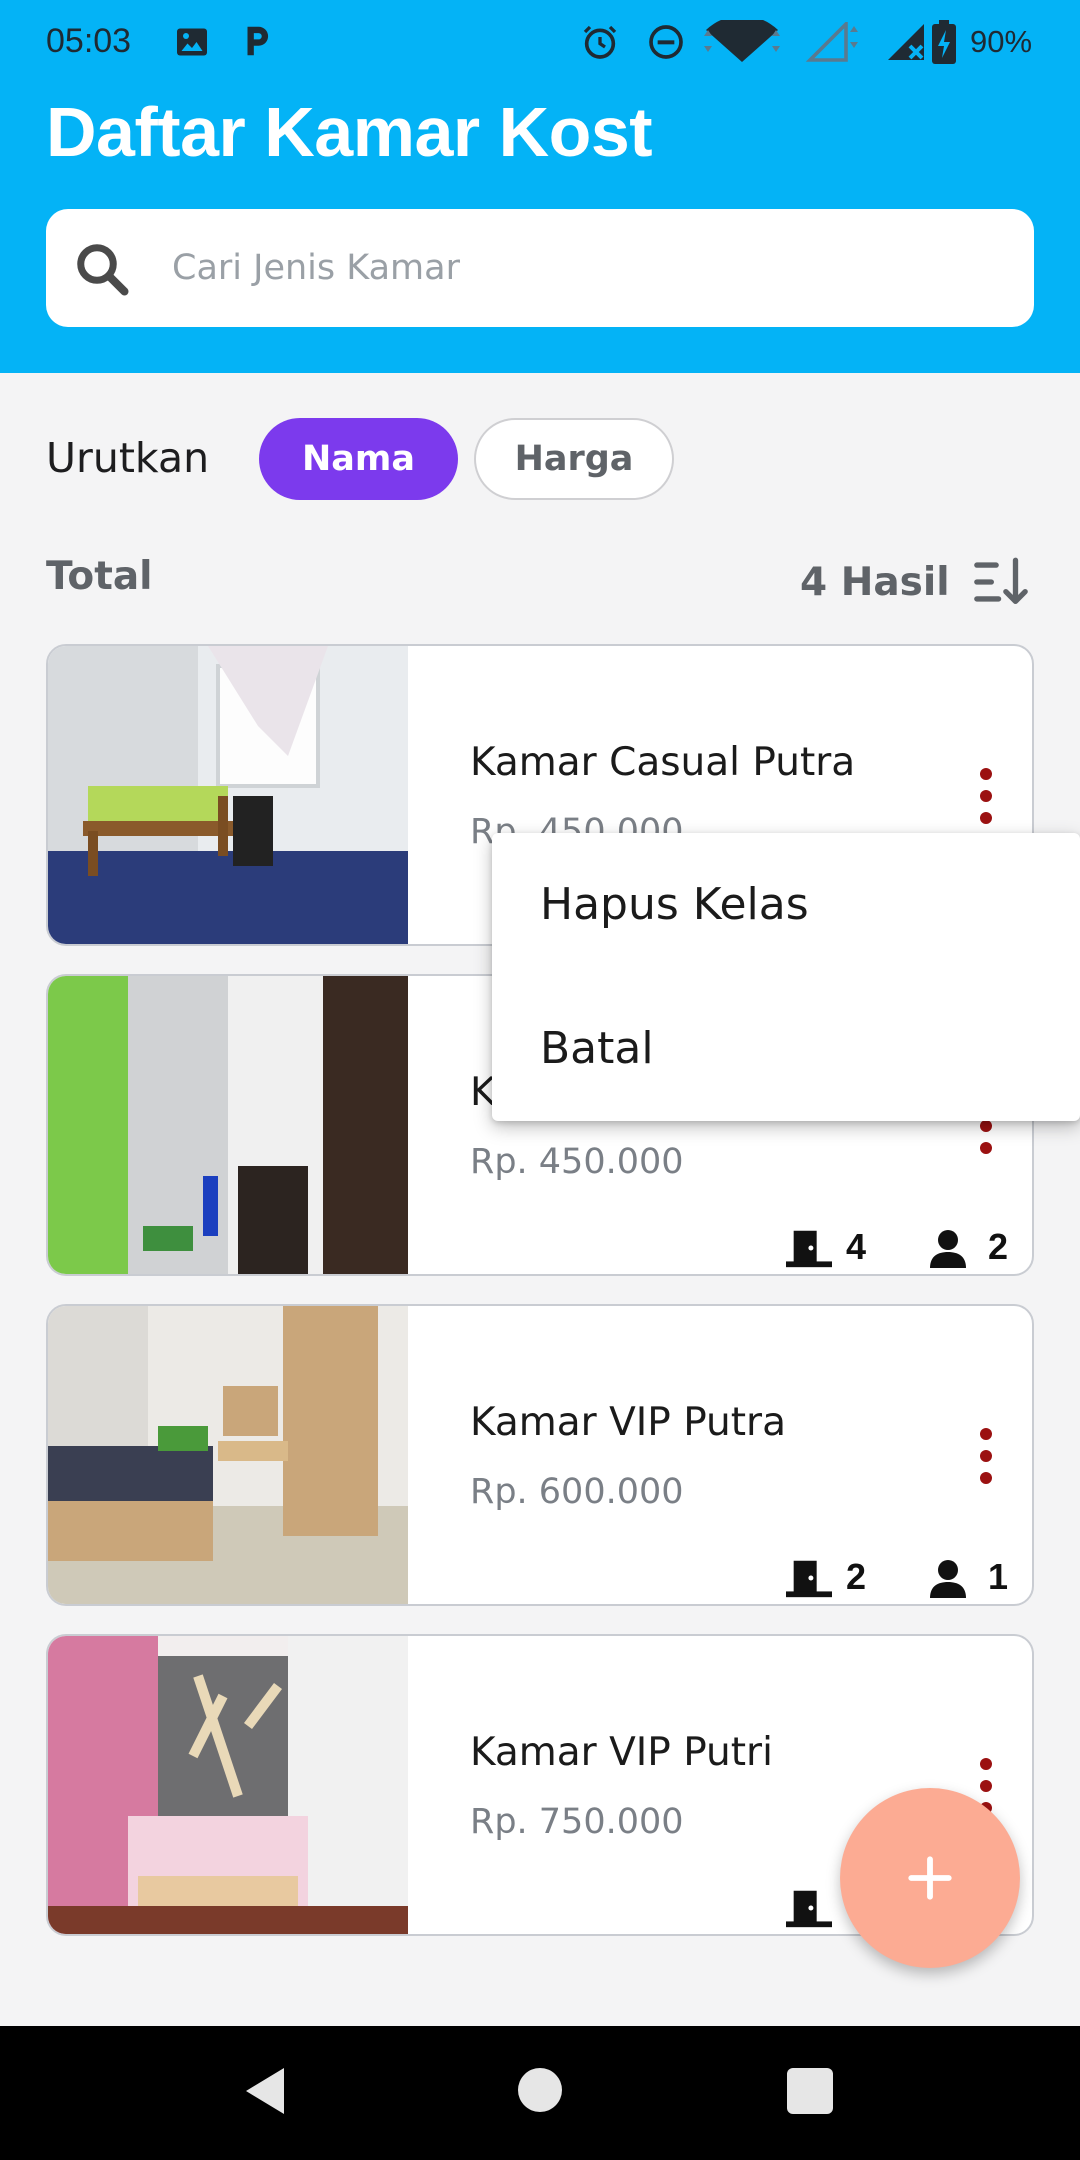 This screenshot has width=1080, height=2160. What do you see at coordinates (574, 459) in the screenshot?
I see `sort-chip-harga: Harga` at bounding box center [574, 459].